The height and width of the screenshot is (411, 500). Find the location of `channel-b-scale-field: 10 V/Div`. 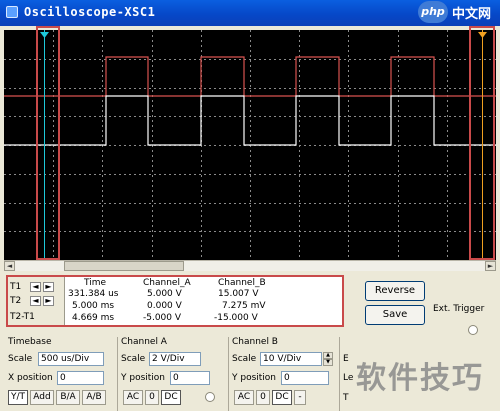

channel-b-scale-field: 10 V/Div is located at coordinates (291, 359).